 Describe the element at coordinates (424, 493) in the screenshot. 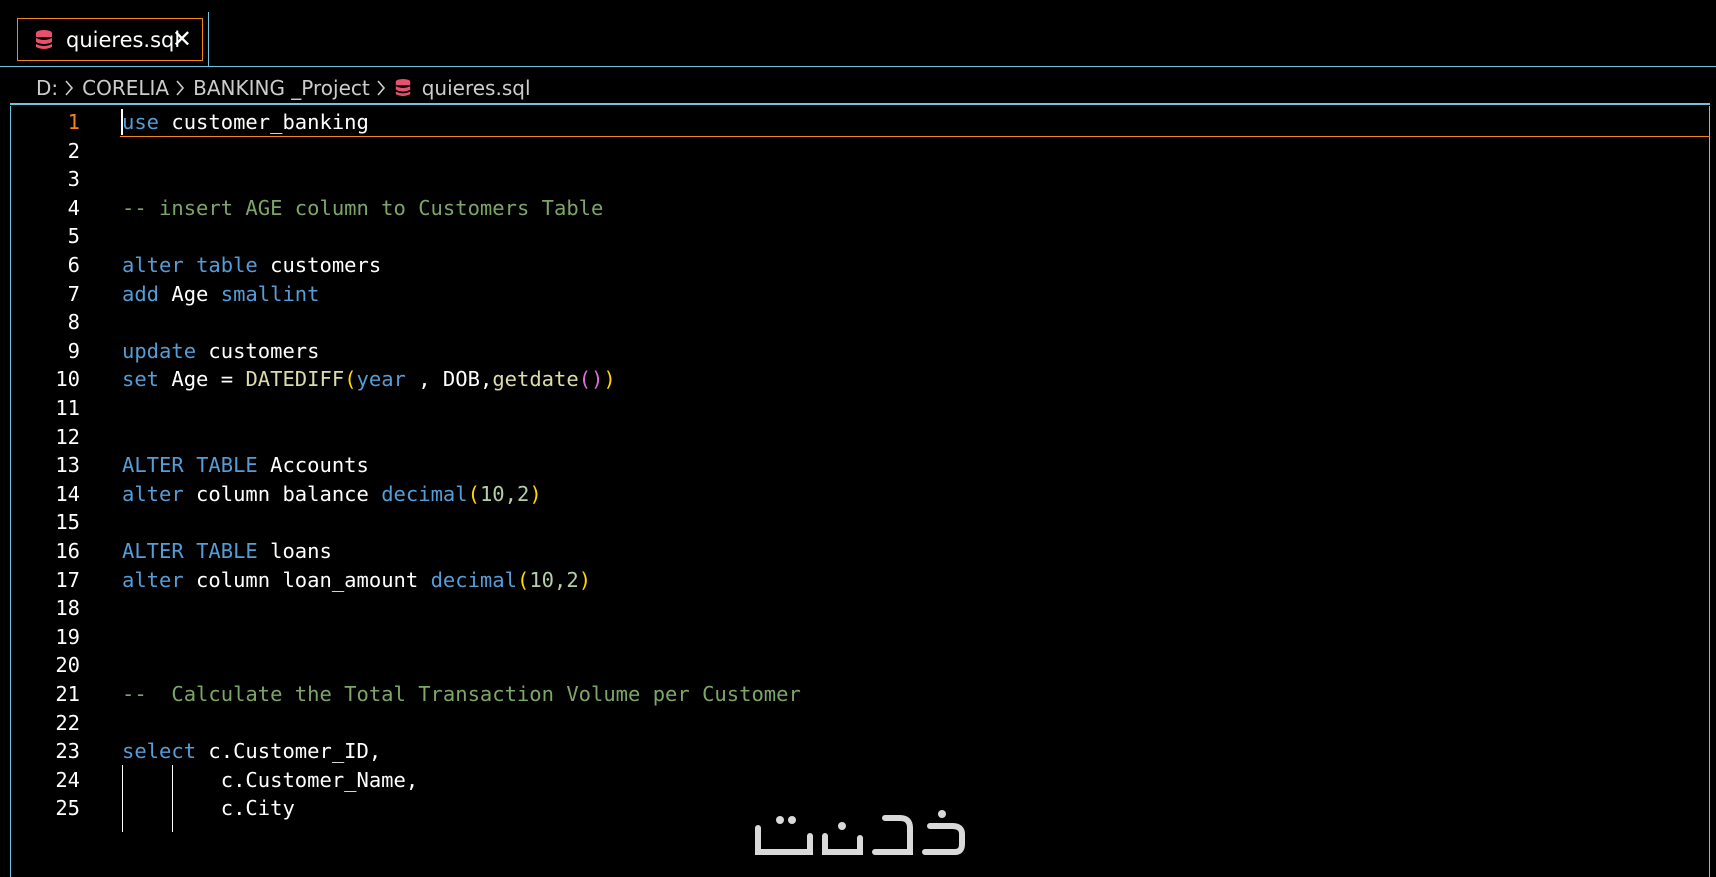

I see `code-token: decimal` at that location.